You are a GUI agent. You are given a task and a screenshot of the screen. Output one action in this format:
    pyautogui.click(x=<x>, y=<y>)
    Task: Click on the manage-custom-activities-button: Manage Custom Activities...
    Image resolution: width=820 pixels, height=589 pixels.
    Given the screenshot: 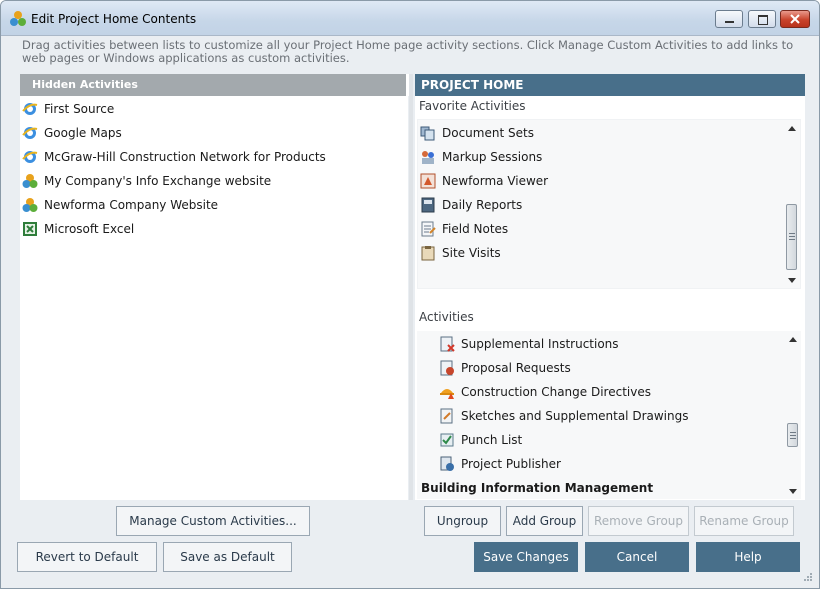 What is the action you would take?
    pyautogui.click(x=213, y=521)
    